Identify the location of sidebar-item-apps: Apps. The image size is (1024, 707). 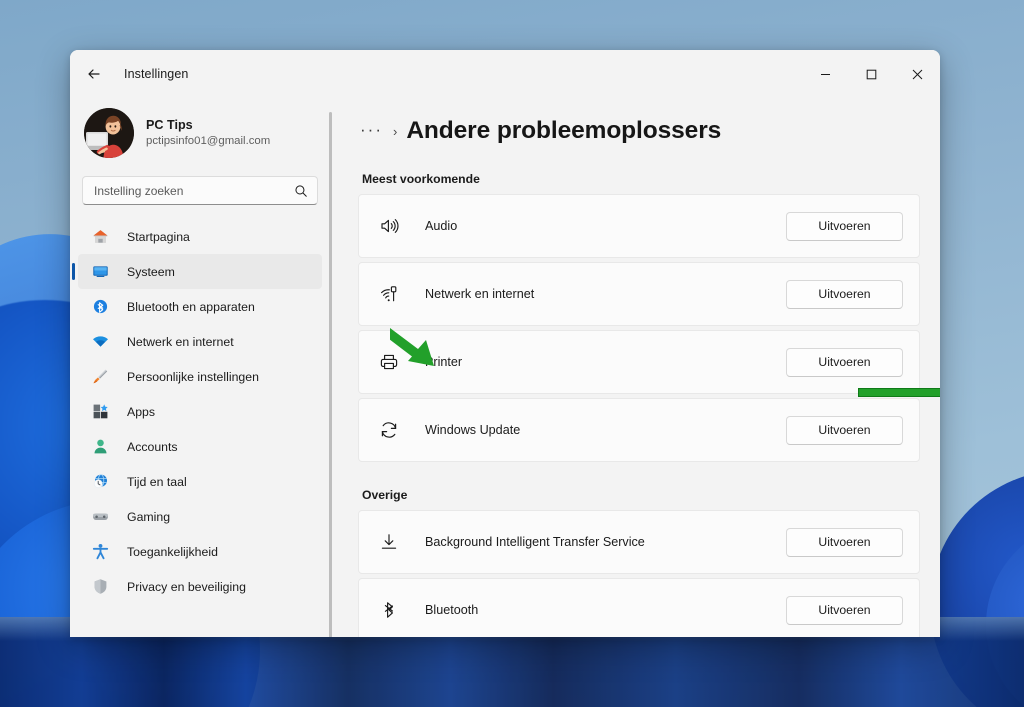
(200, 411).